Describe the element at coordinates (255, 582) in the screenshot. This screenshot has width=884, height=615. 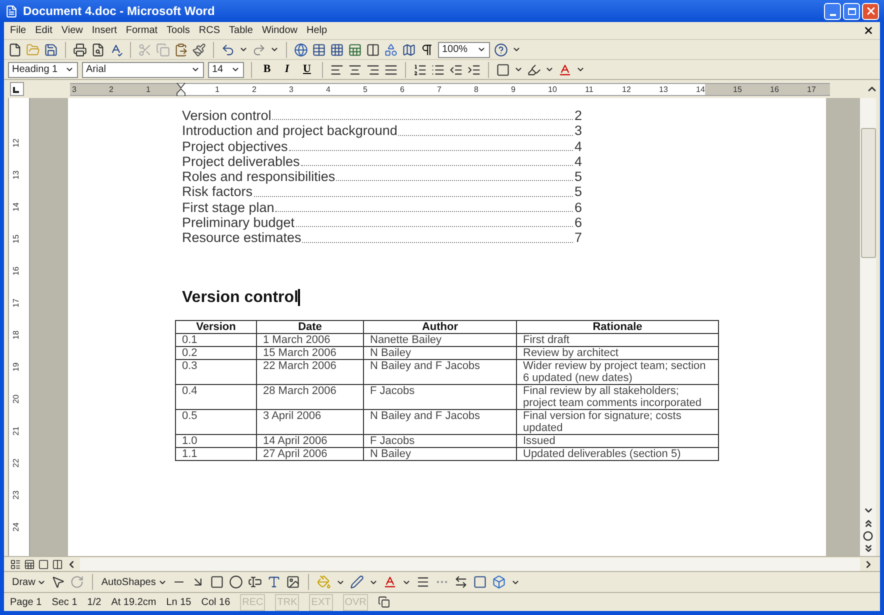
I see `text-box-icon` at that location.